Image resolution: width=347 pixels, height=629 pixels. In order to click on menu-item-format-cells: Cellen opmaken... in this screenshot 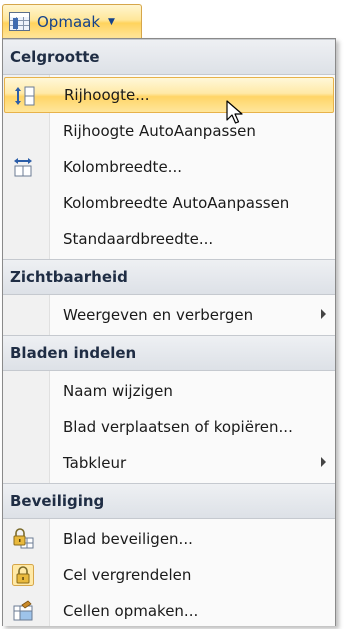, I will do `click(169, 611)`.